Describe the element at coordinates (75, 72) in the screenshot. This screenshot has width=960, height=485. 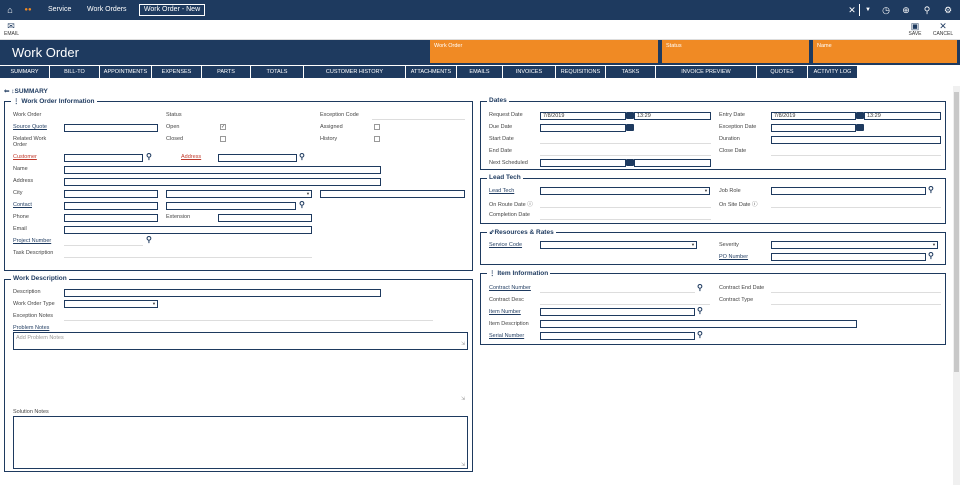
I see `tab-bill-to: BILL-TO` at that location.